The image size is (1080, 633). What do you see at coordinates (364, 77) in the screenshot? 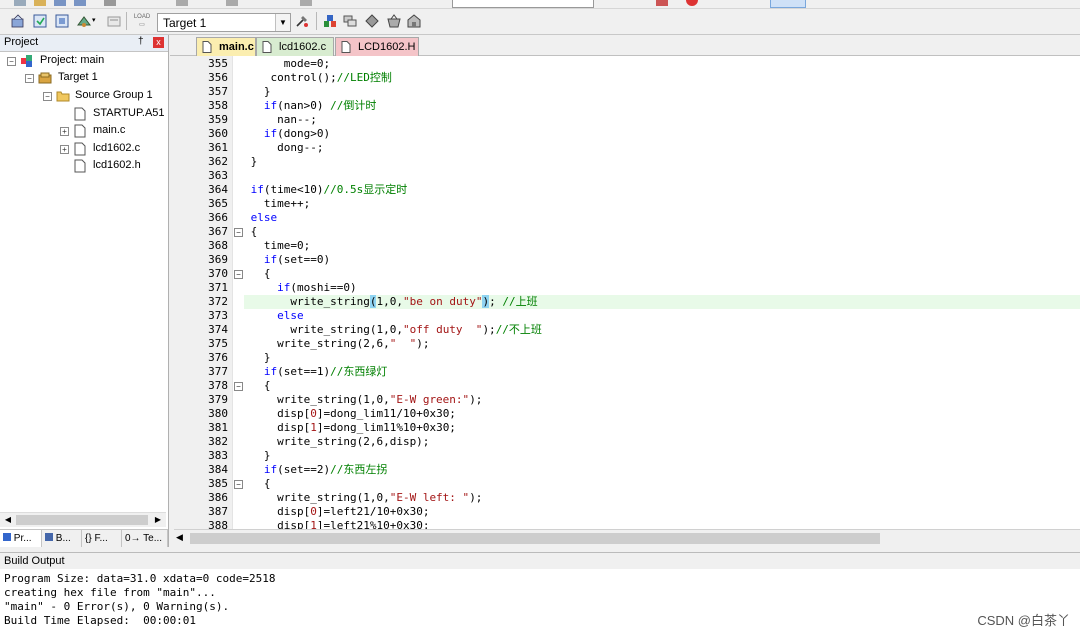
I see `code-token: //LED控制` at bounding box center [364, 77].